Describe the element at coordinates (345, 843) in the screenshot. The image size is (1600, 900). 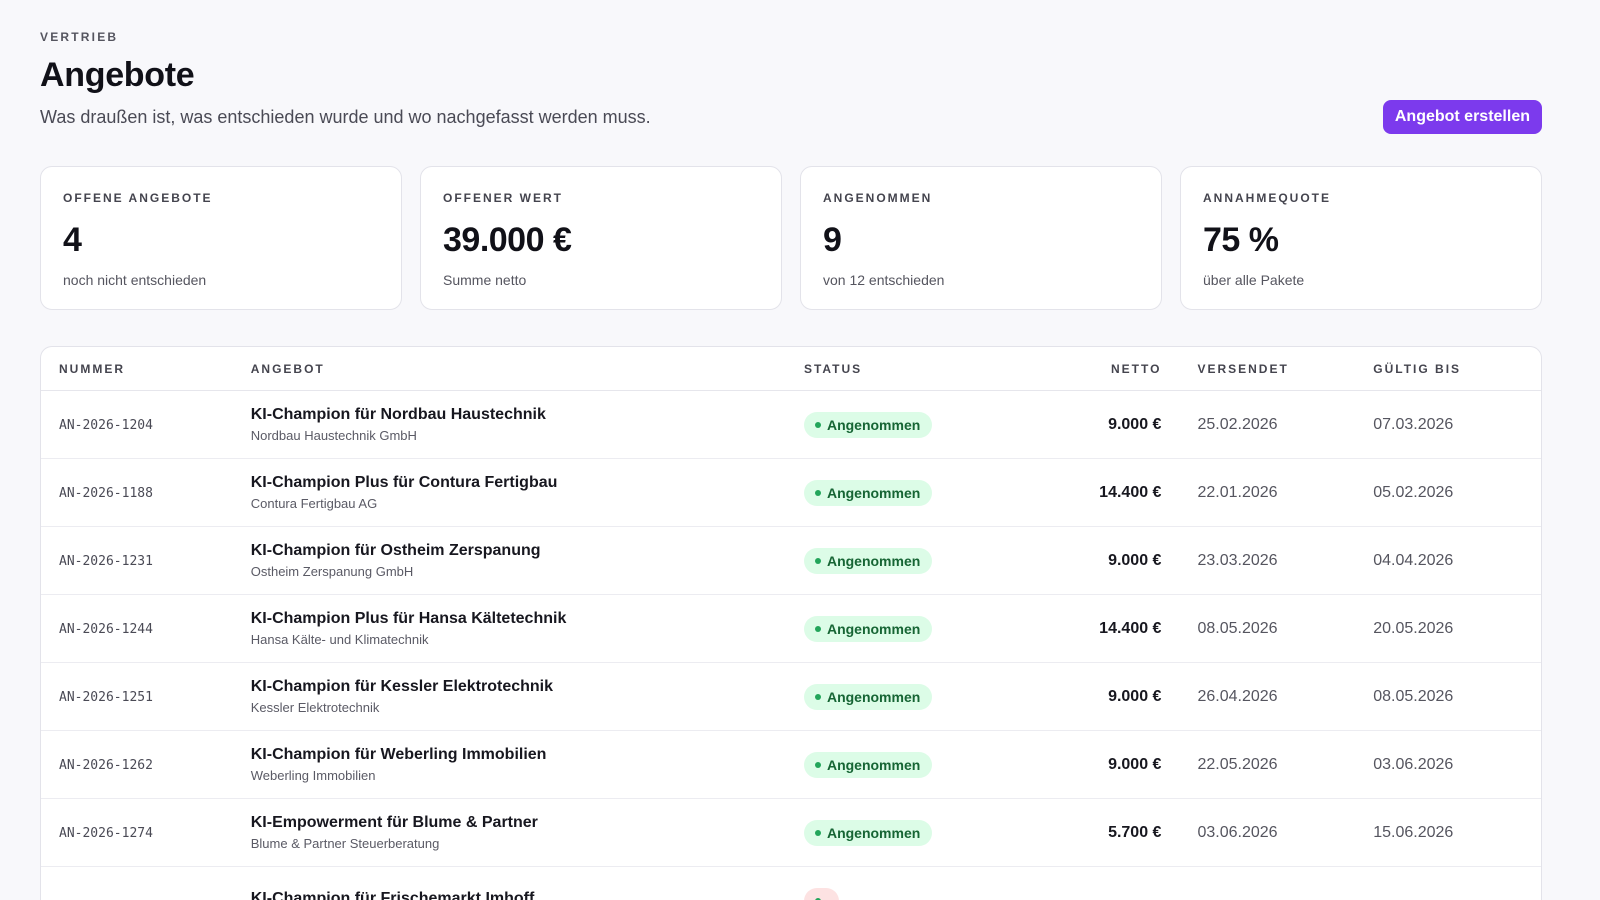
I see `offer-client: Blume & Partner Steuerberatung` at that location.